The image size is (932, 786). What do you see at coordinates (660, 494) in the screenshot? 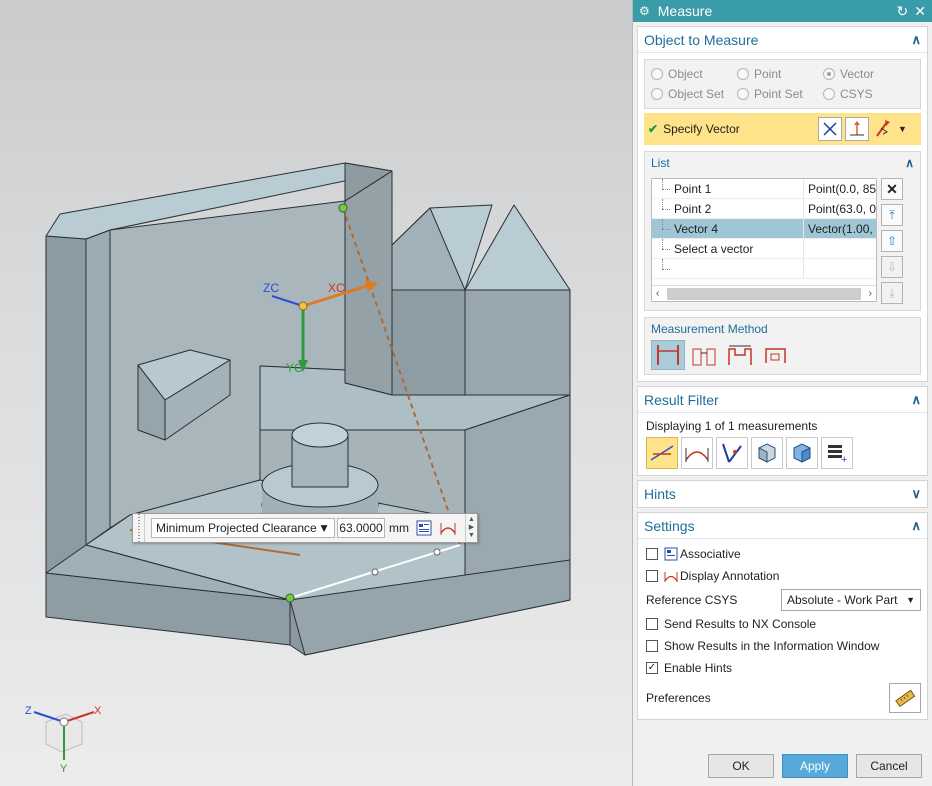
I see `section-title: Hints` at bounding box center [660, 494].